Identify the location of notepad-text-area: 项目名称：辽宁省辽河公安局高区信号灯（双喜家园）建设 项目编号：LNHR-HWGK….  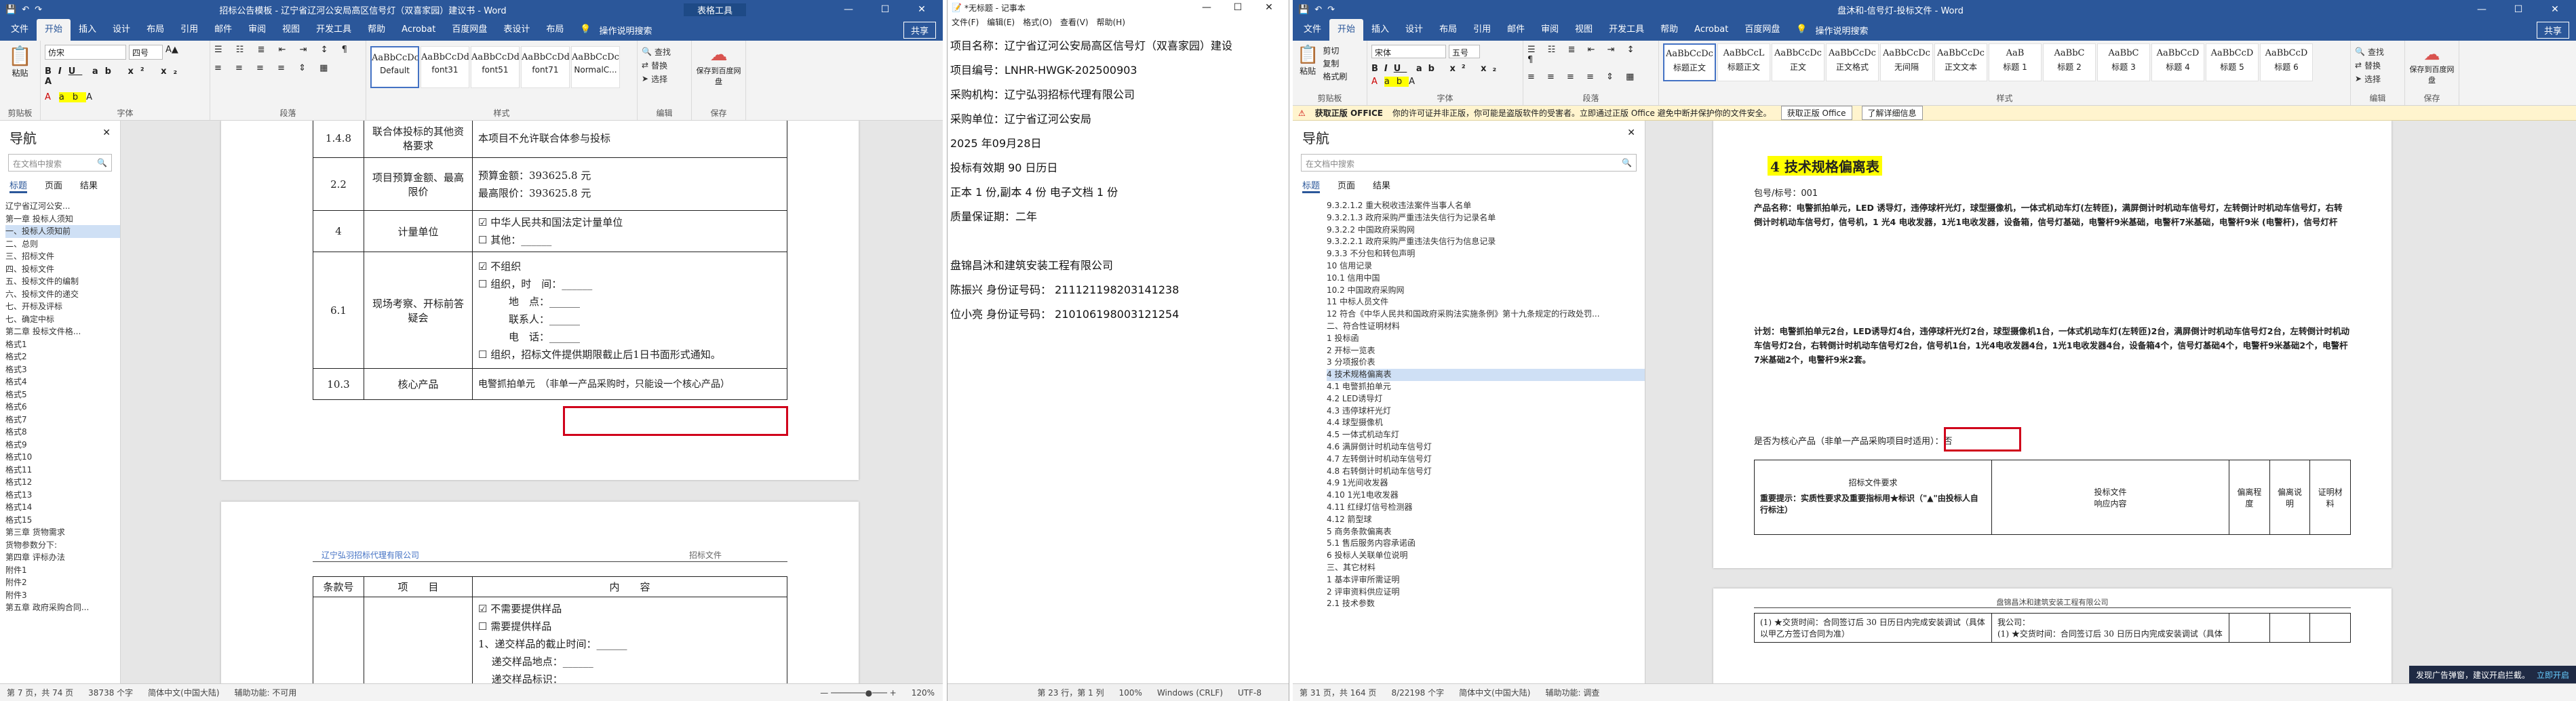
(1118, 356).